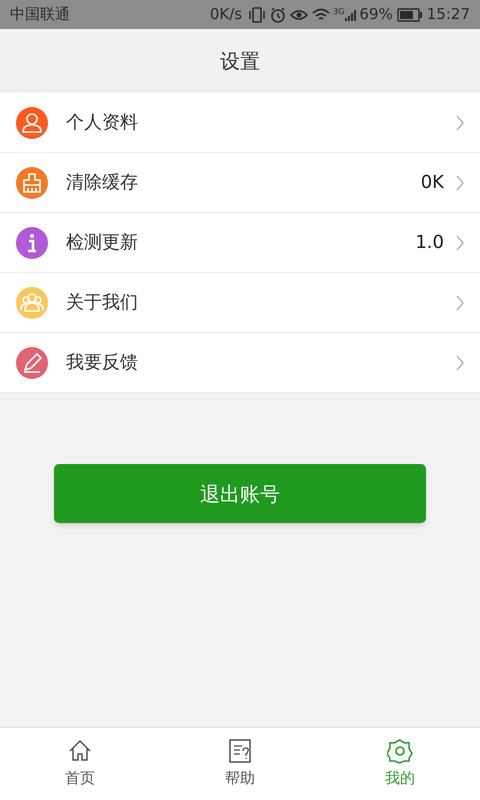  I want to click on logout-button: 退出账号, so click(240, 493).